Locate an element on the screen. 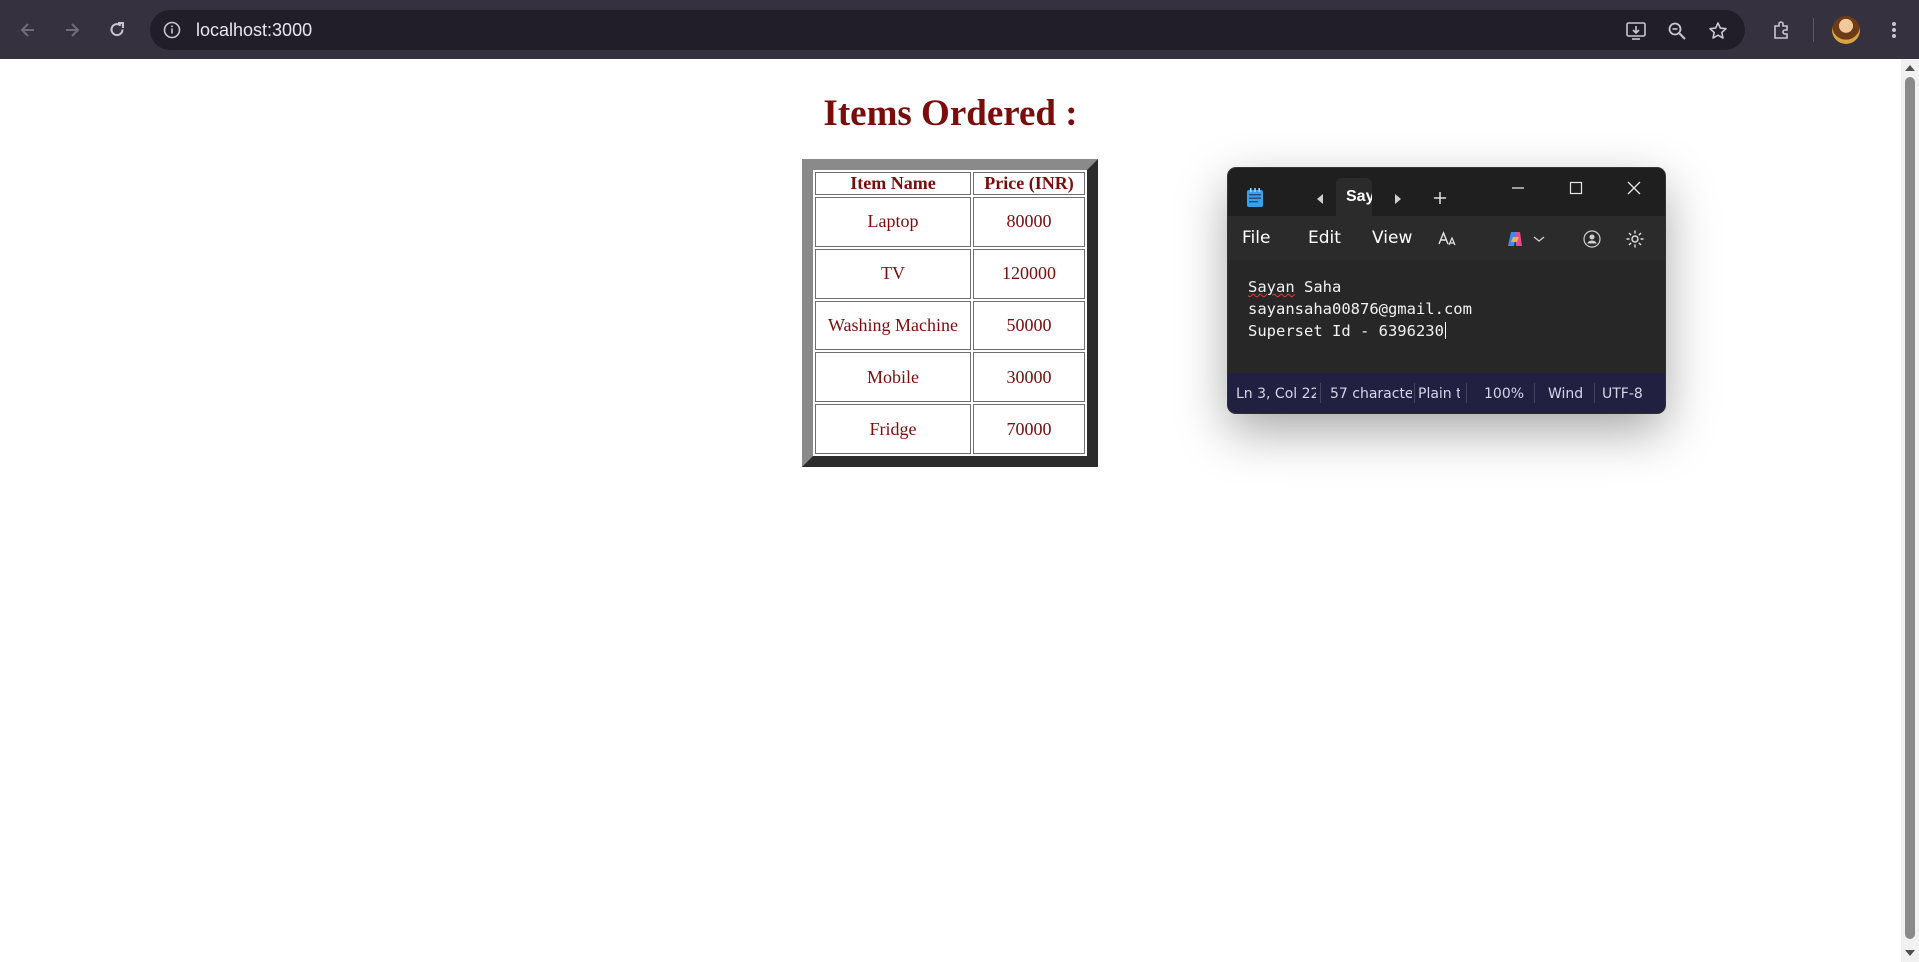 The width and height of the screenshot is (1919, 962). text-line-1: Sayan Saha is located at coordinates (1294, 287).